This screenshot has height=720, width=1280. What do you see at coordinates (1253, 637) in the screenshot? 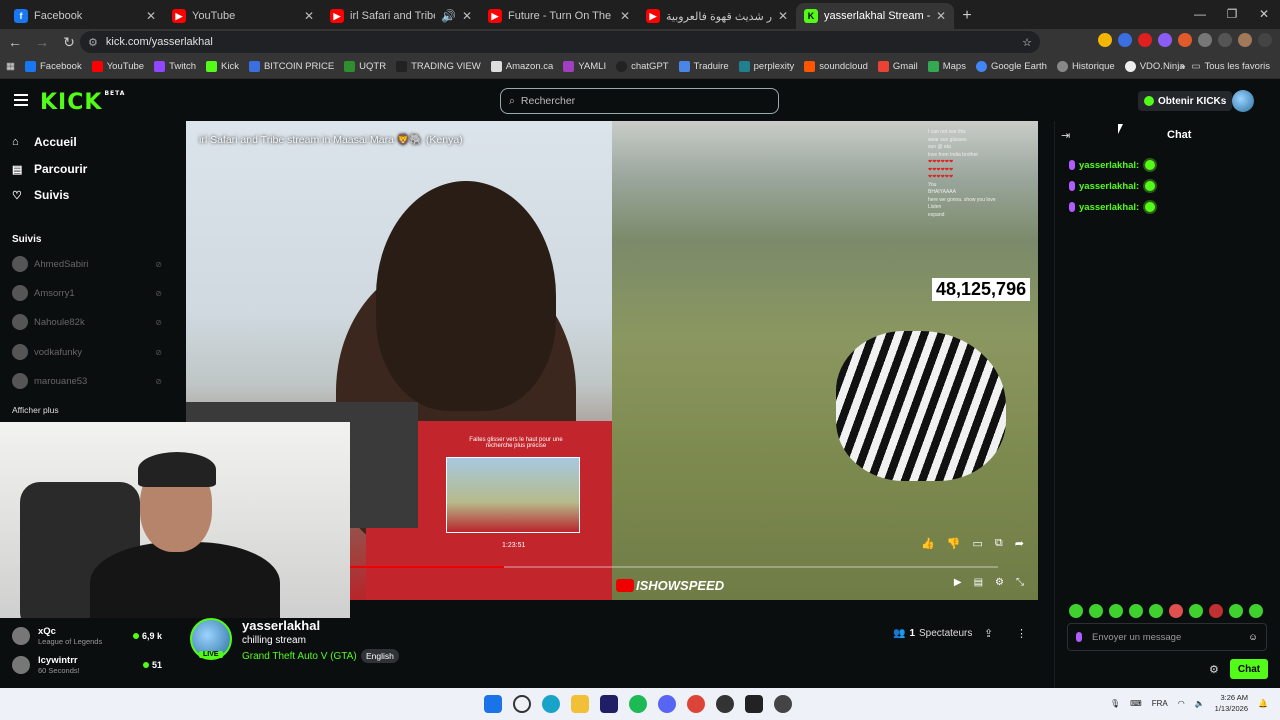
I see `emoji-icon: ☺` at bounding box center [1253, 637].